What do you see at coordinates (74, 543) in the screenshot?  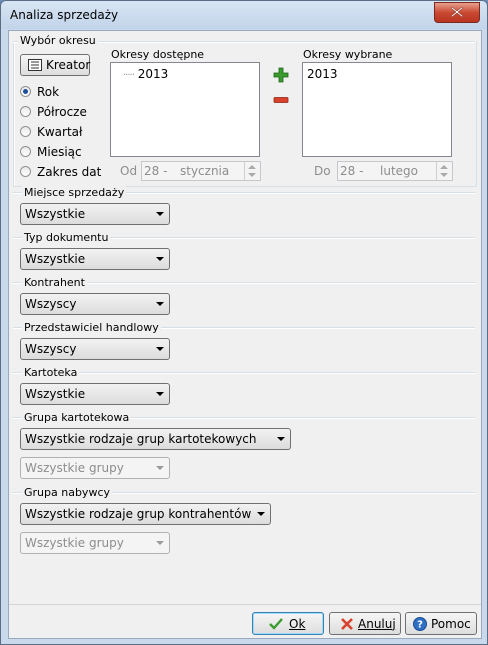 I see `grupa-nab-sub-value: Wszystkie grupy` at bounding box center [74, 543].